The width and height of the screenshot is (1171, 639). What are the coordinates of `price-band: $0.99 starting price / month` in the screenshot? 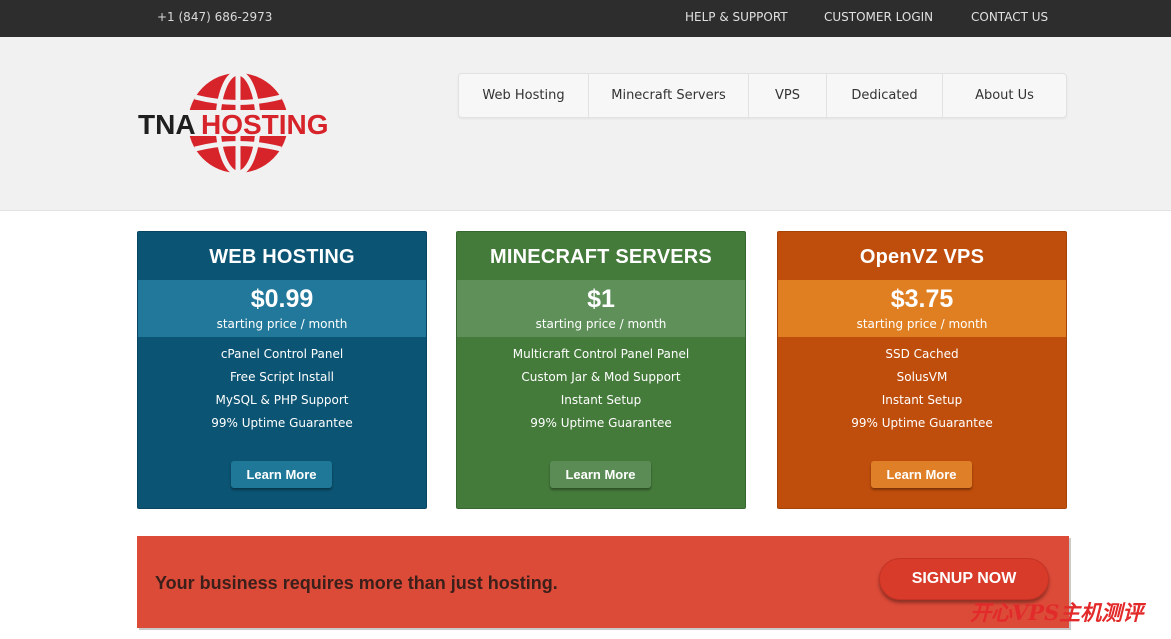 It's located at (282, 308).